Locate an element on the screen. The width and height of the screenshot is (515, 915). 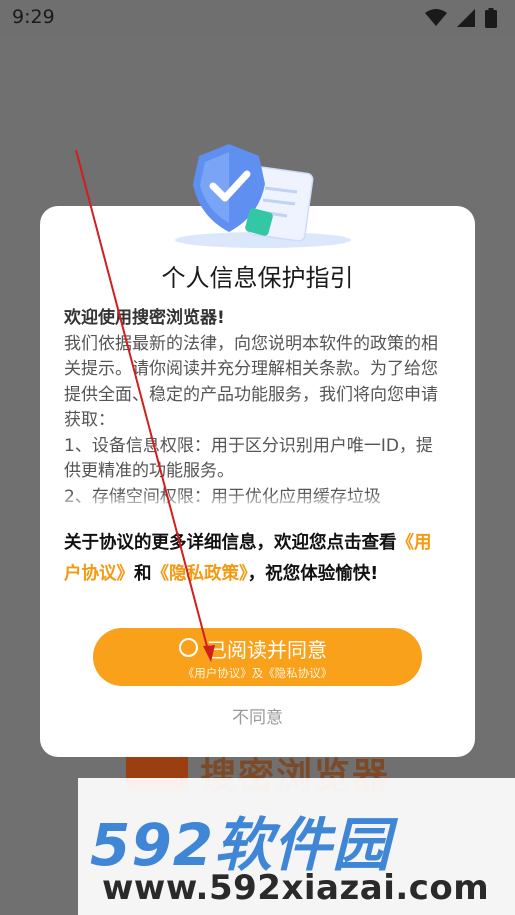
dialog-title: 个人信息保护指引 is located at coordinates (257, 278).